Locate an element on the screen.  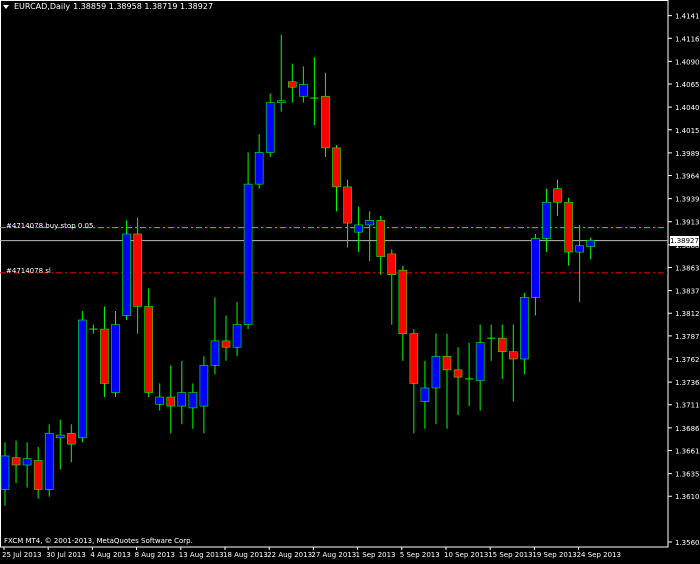
ohlc-values: 1.38859 1.38958 1.38719 1.38927 is located at coordinates (143, 6).